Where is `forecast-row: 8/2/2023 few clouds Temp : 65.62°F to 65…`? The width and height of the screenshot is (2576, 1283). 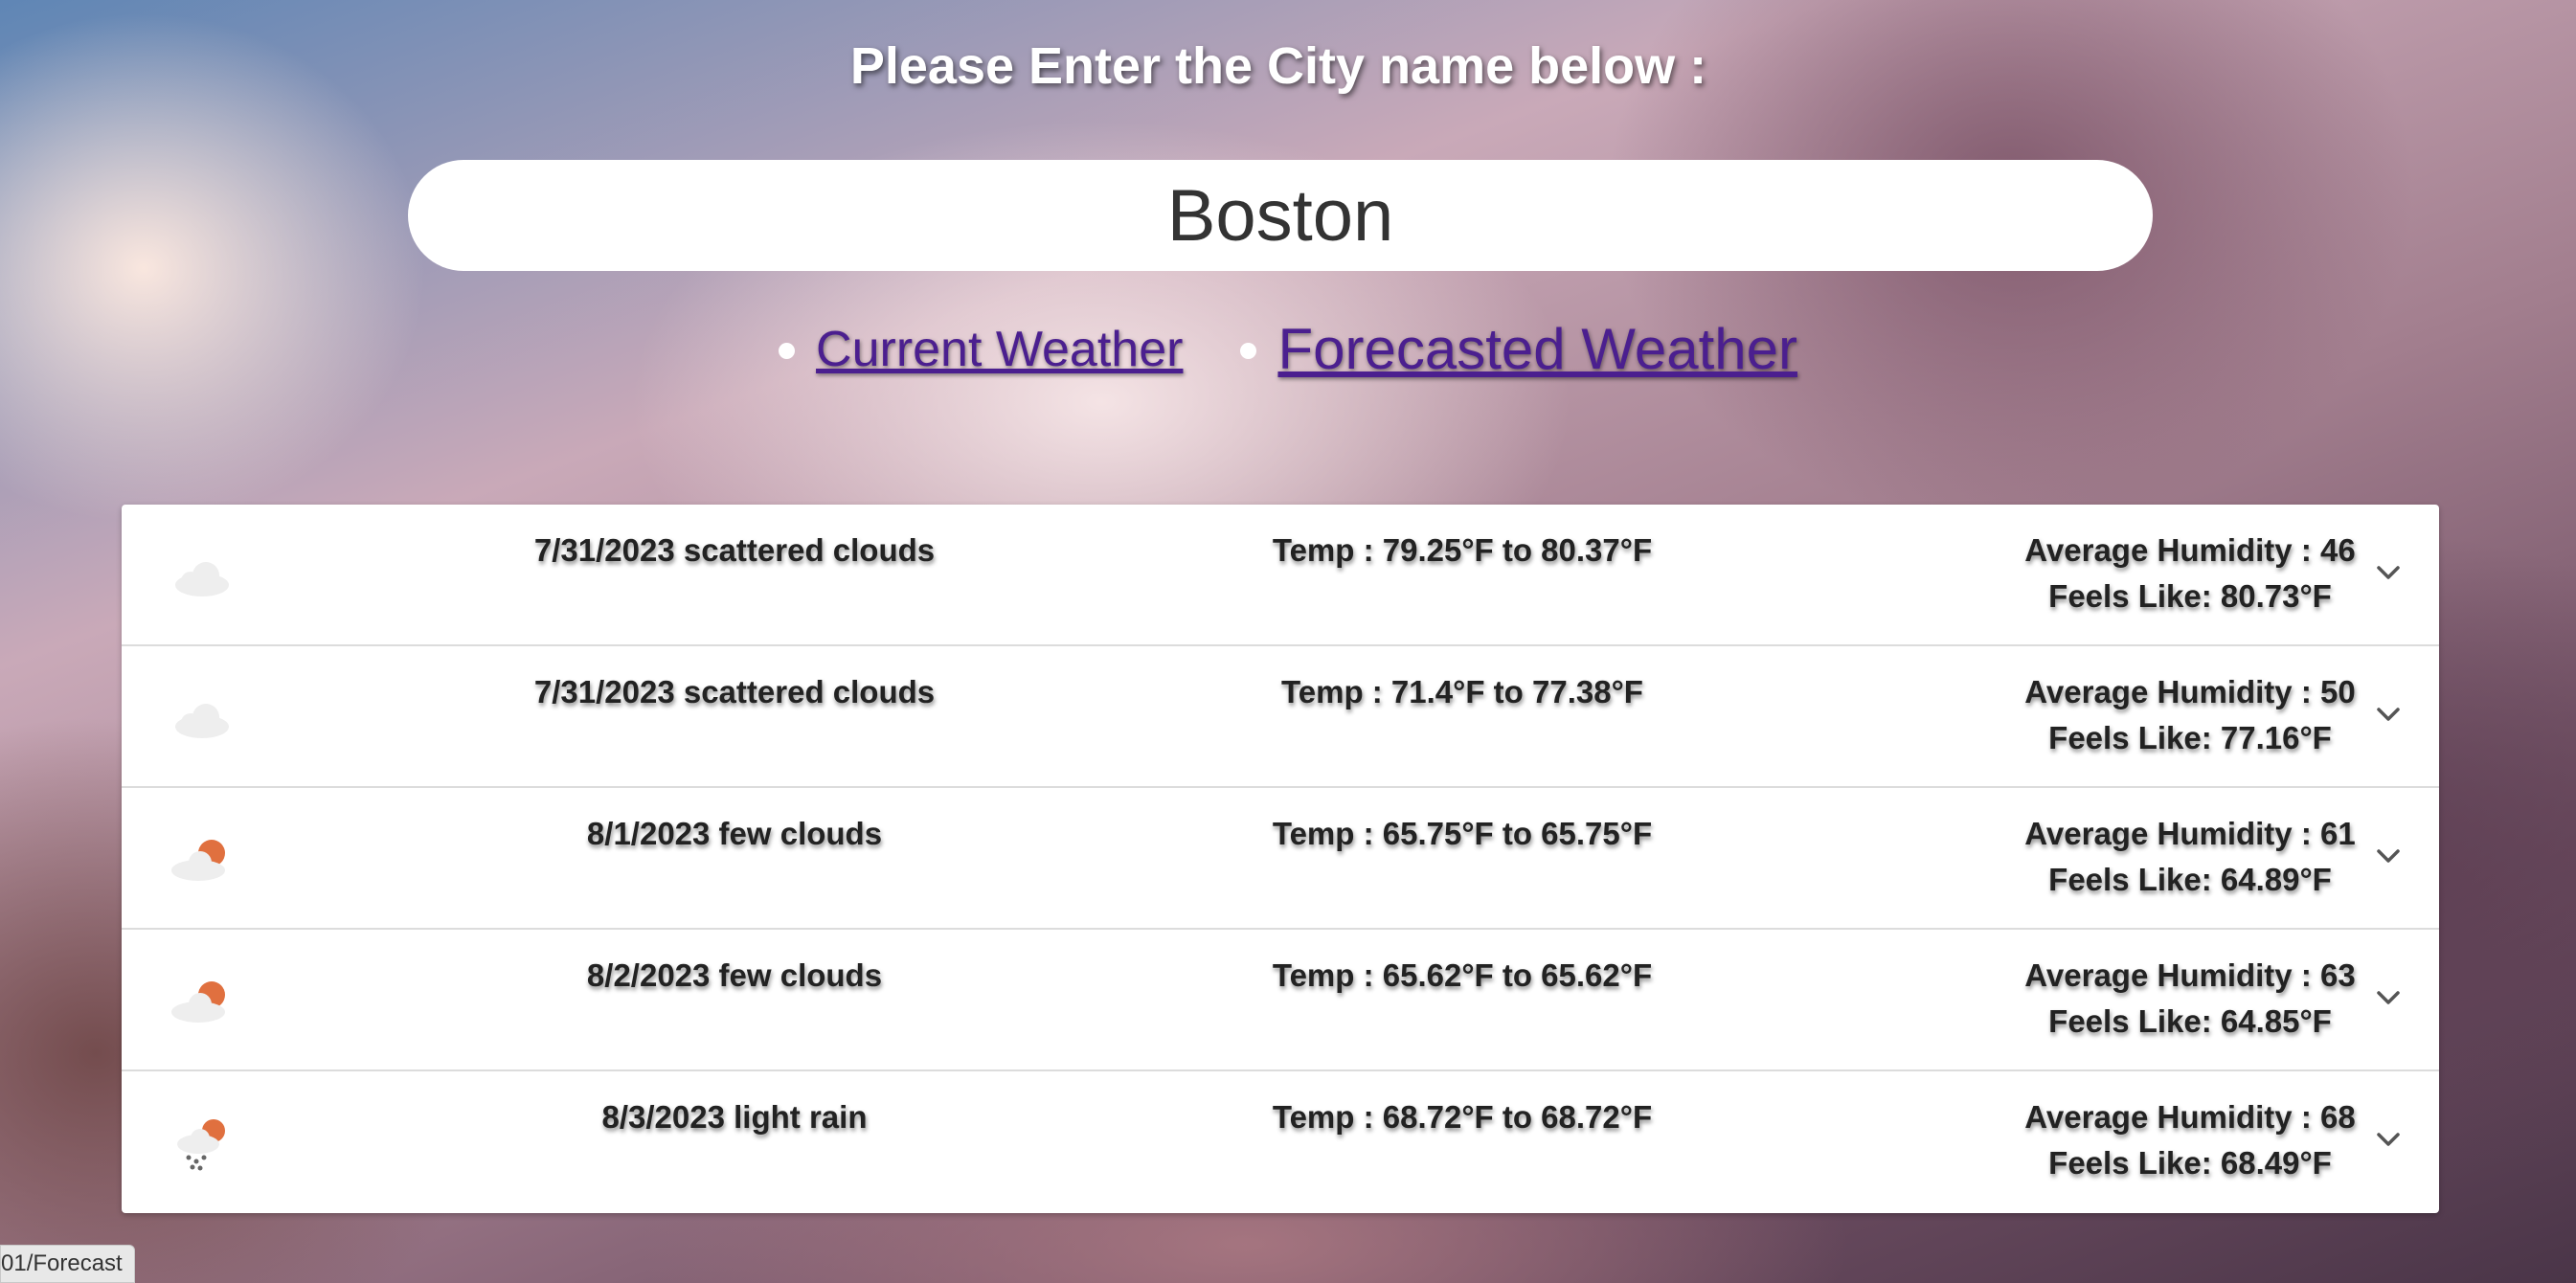
forecast-row: 8/2/2023 few clouds Temp : 65.62°F to 65… is located at coordinates (1280, 1000).